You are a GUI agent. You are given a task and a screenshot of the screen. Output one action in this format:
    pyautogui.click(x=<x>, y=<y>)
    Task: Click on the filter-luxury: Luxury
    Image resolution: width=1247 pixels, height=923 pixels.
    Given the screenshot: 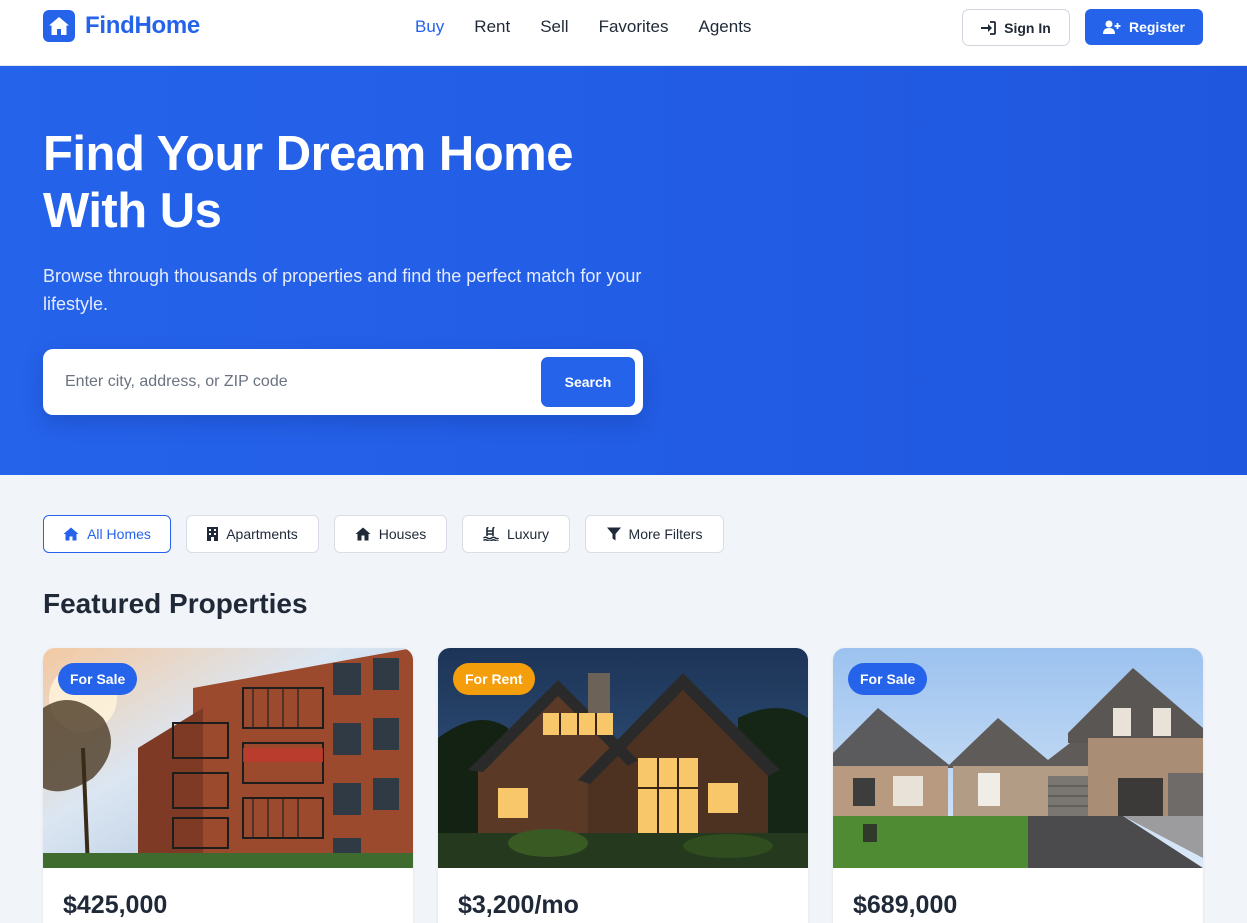 What is the action you would take?
    pyautogui.click(x=516, y=534)
    